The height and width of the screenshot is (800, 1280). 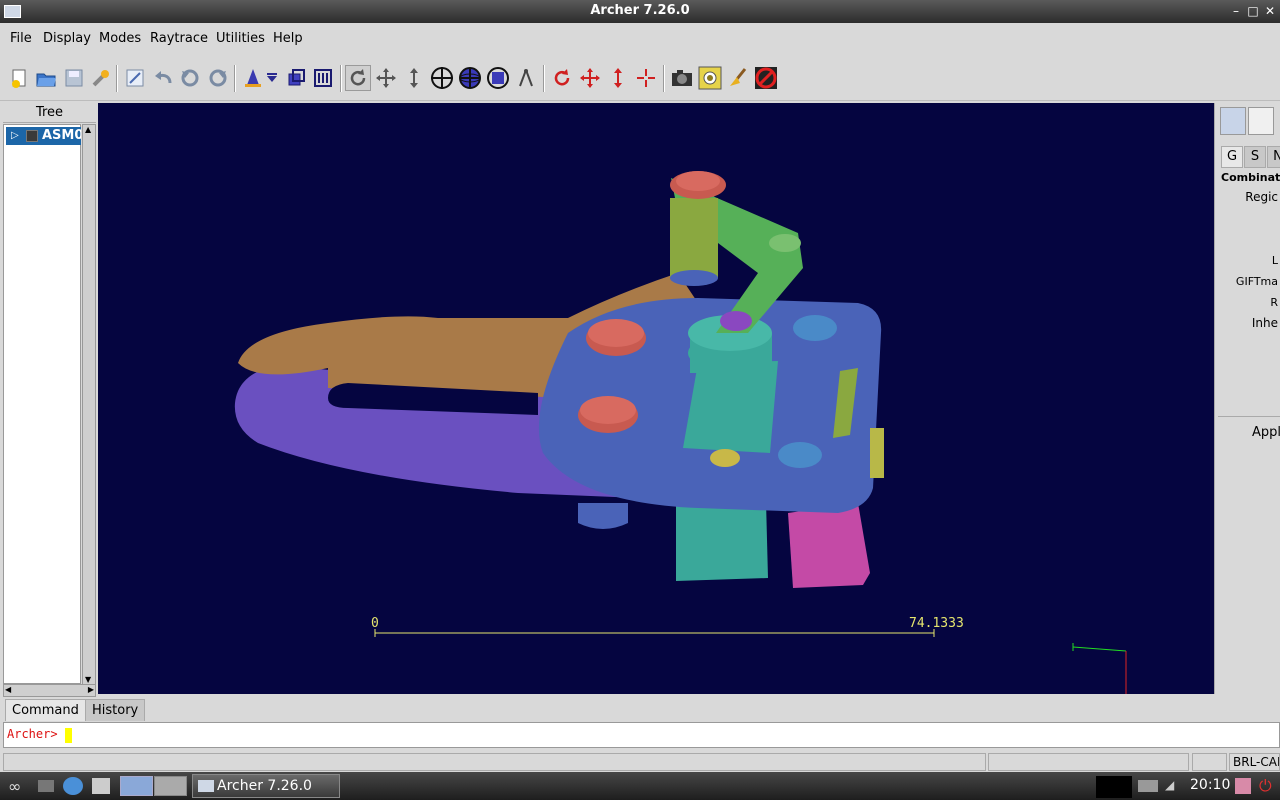 What do you see at coordinates (61, 135) in the screenshot?
I see `tree-item-label: ASM0` at bounding box center [61, 135].